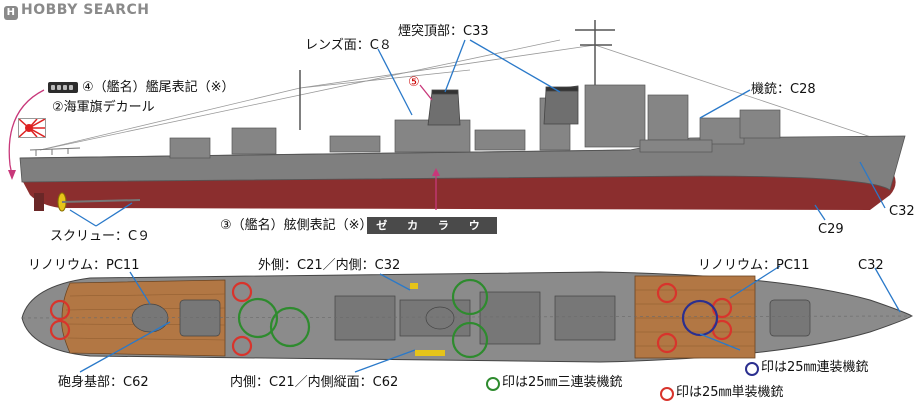 This screenshot has height=409, width=917. I want to click on label-side-name: ③（艦名）舷側表記（※）, so click(296, 225).